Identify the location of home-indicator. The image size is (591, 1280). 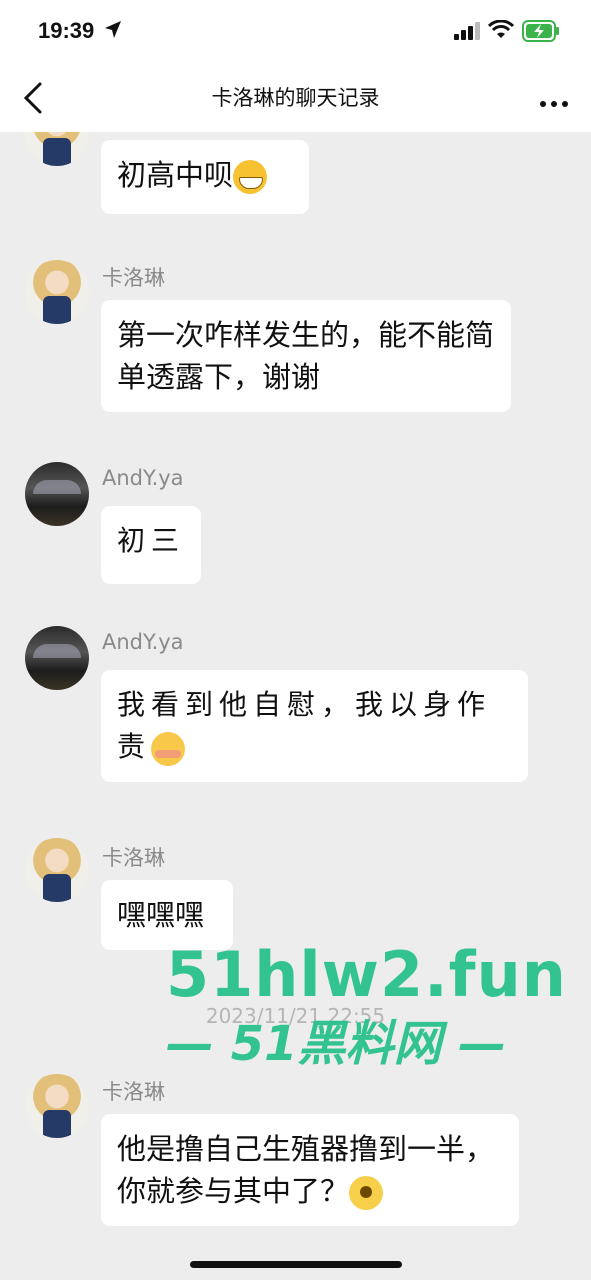
(296, 1264).